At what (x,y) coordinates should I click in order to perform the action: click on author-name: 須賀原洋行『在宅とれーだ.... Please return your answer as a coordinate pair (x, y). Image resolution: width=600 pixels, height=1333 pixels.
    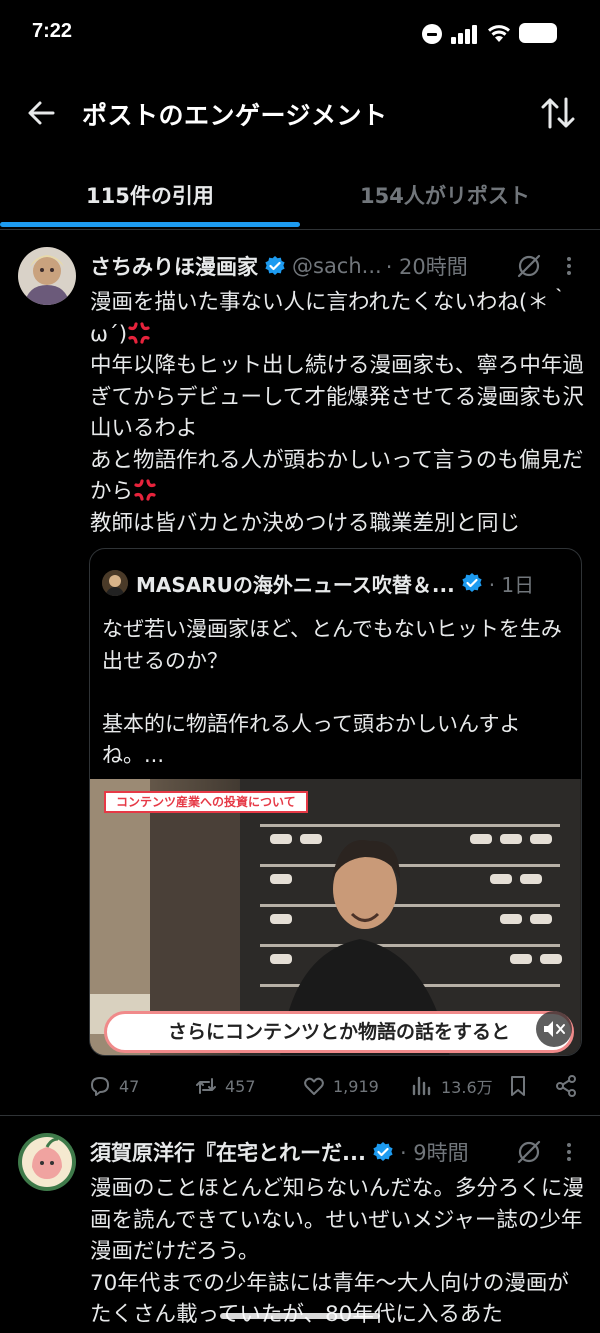
    Looking at the image, I should click on (228, 1152).